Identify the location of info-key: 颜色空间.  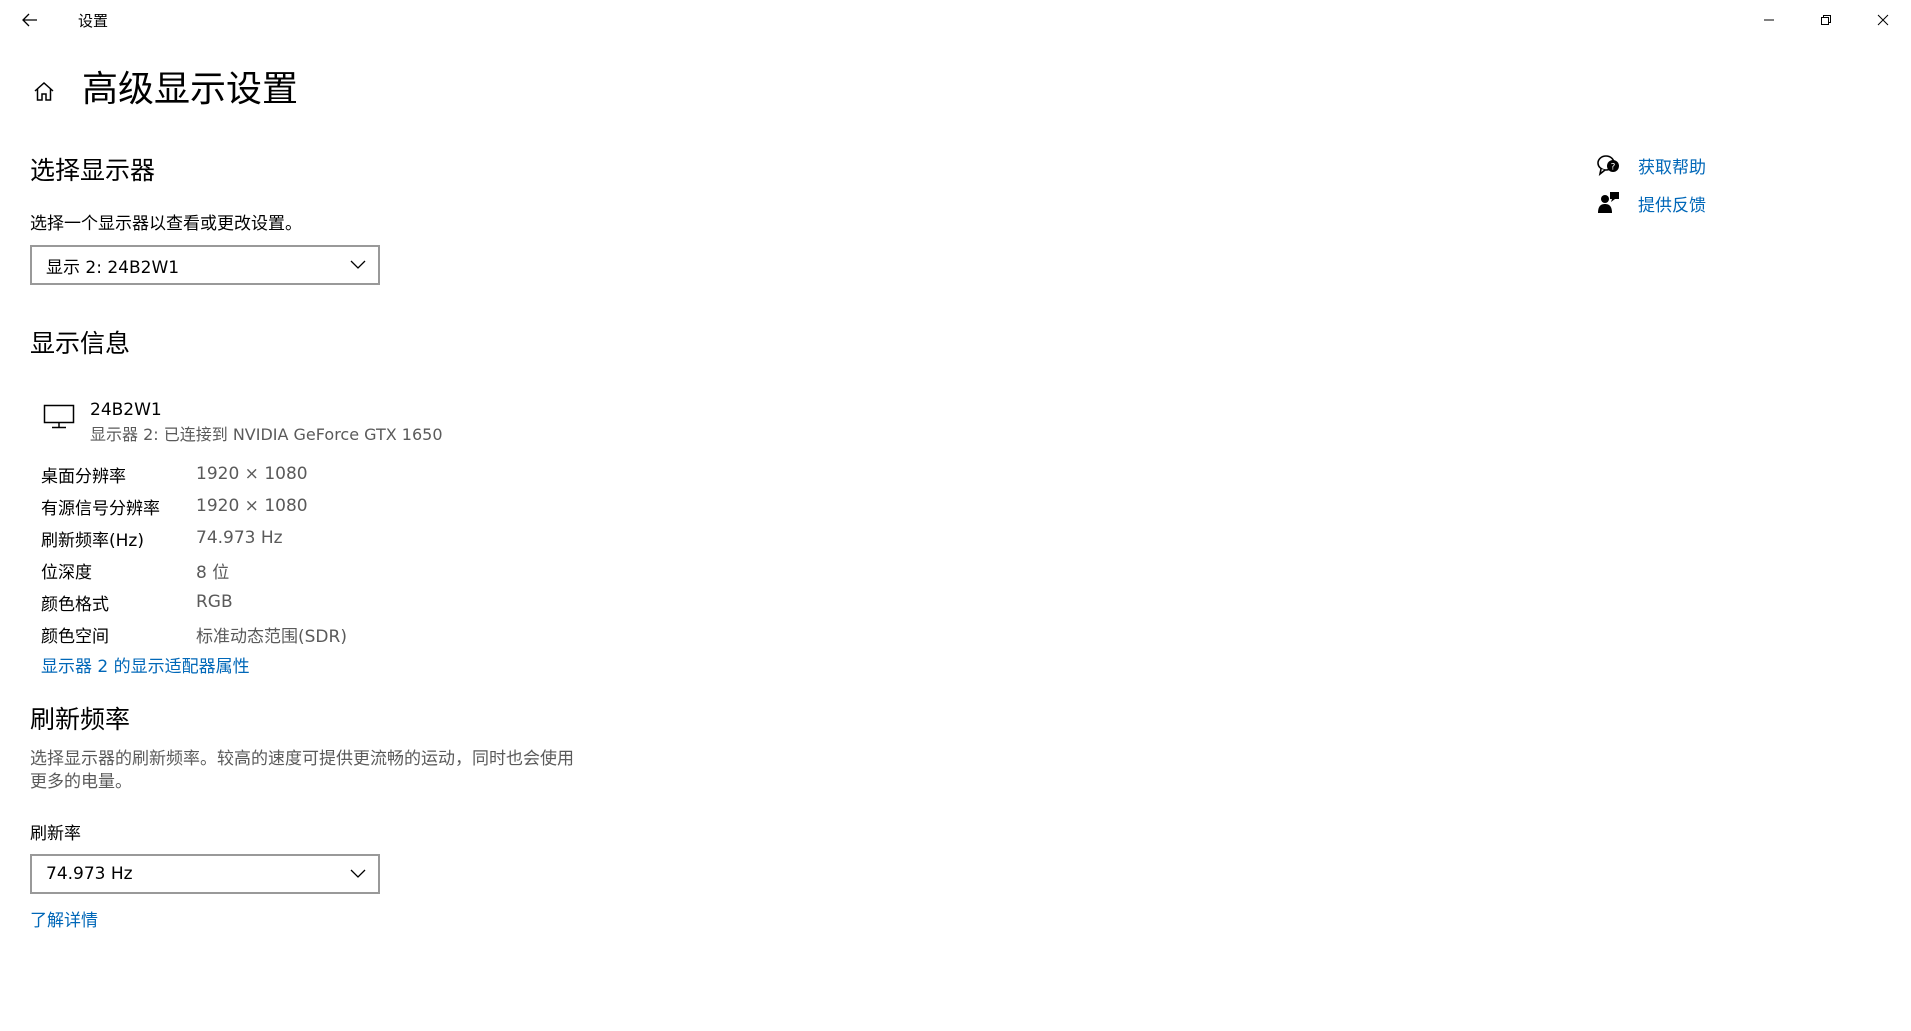
(75, 636).